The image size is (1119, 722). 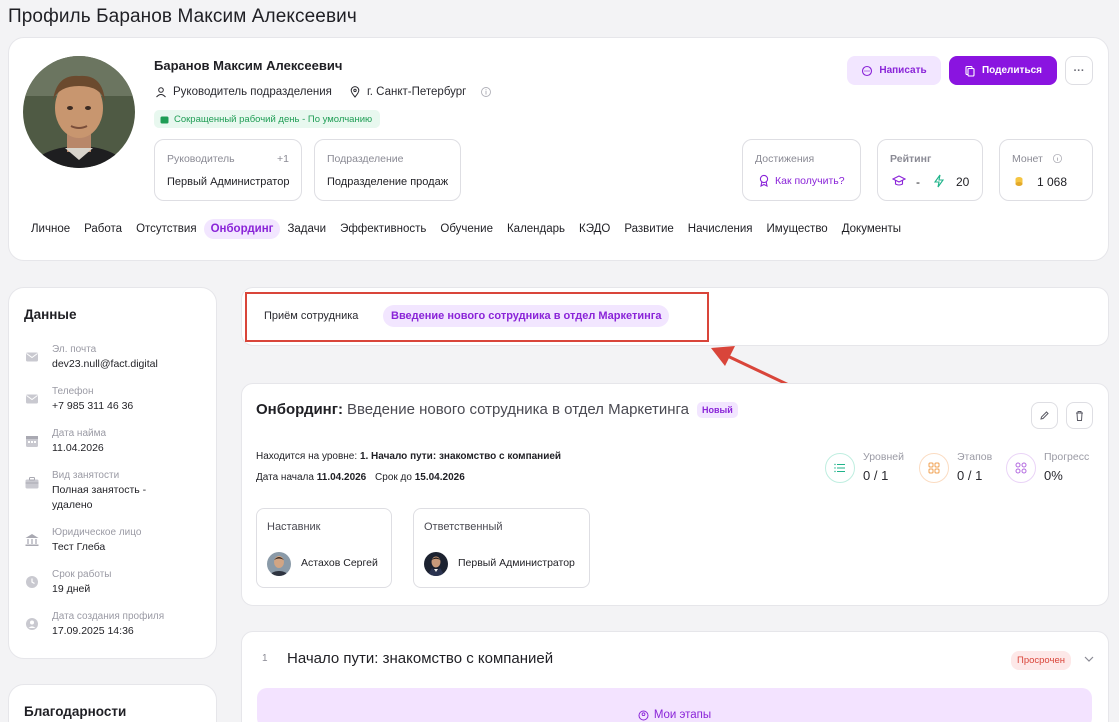 I want to click on tab-6: Обучение, so click(x=466, y=229).